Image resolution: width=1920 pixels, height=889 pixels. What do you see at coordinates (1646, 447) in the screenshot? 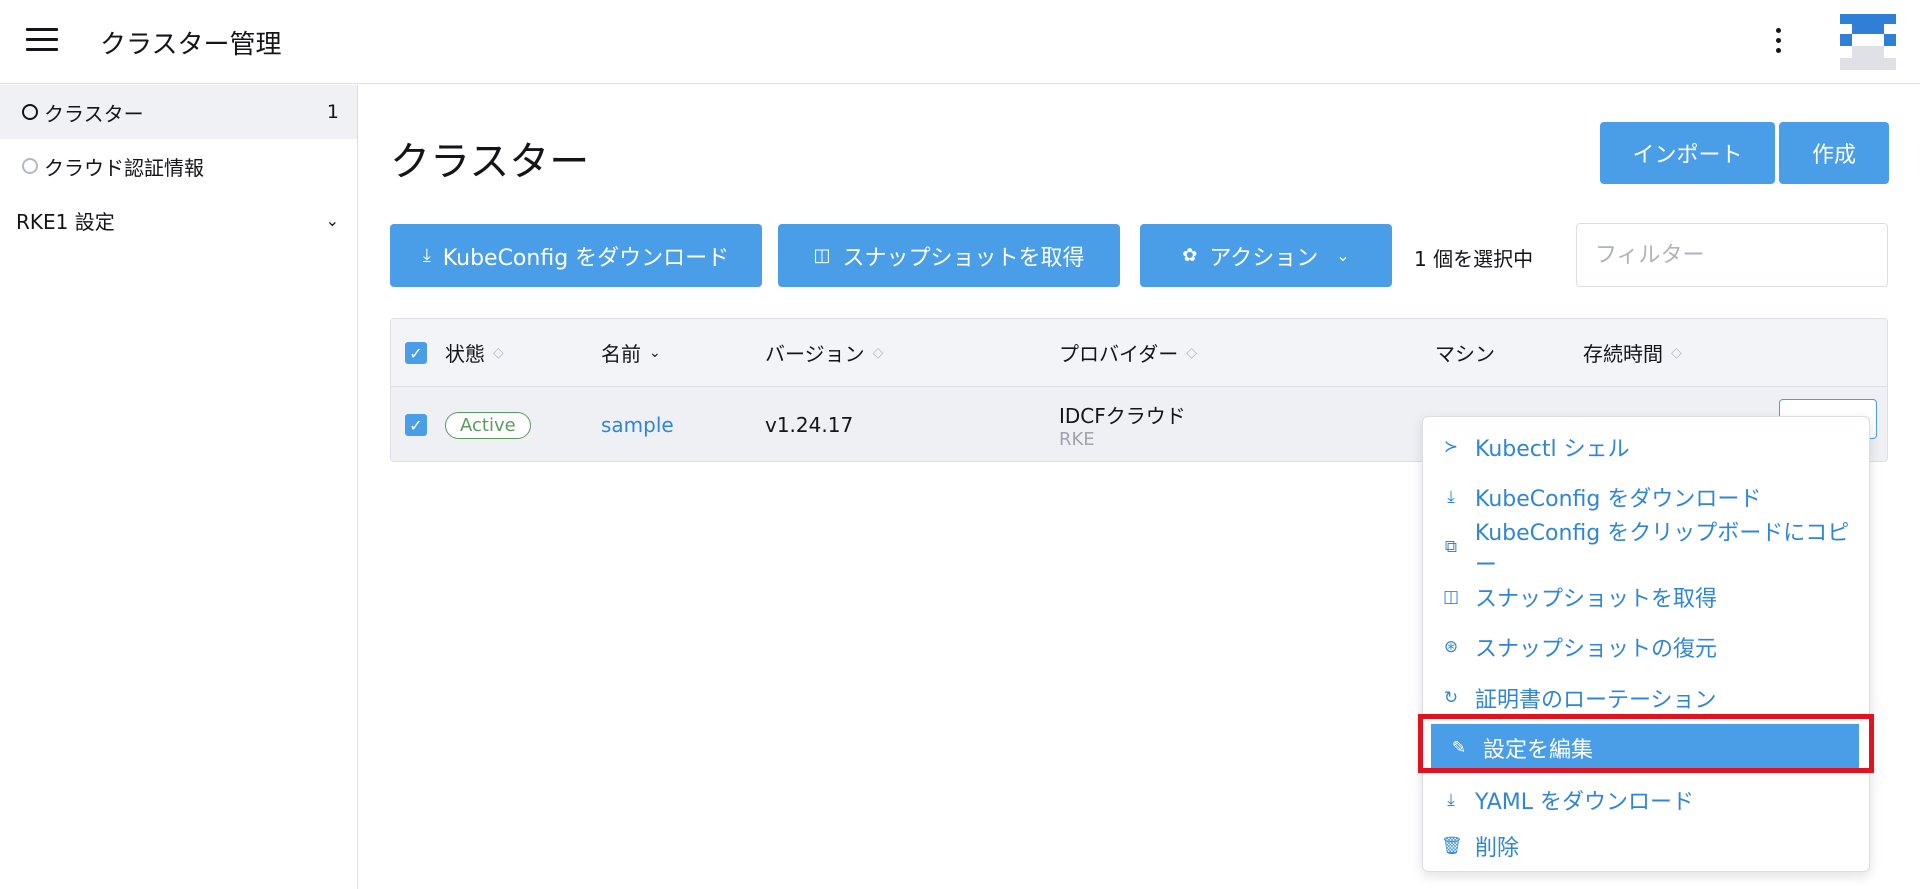
I see `menu-item-kubectl-shell: ≻ Kubectl シェル` at bounding box center [1646, 447].